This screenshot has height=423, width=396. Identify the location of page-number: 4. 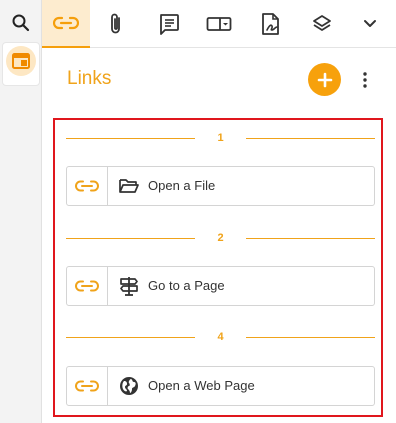
(220, 337).